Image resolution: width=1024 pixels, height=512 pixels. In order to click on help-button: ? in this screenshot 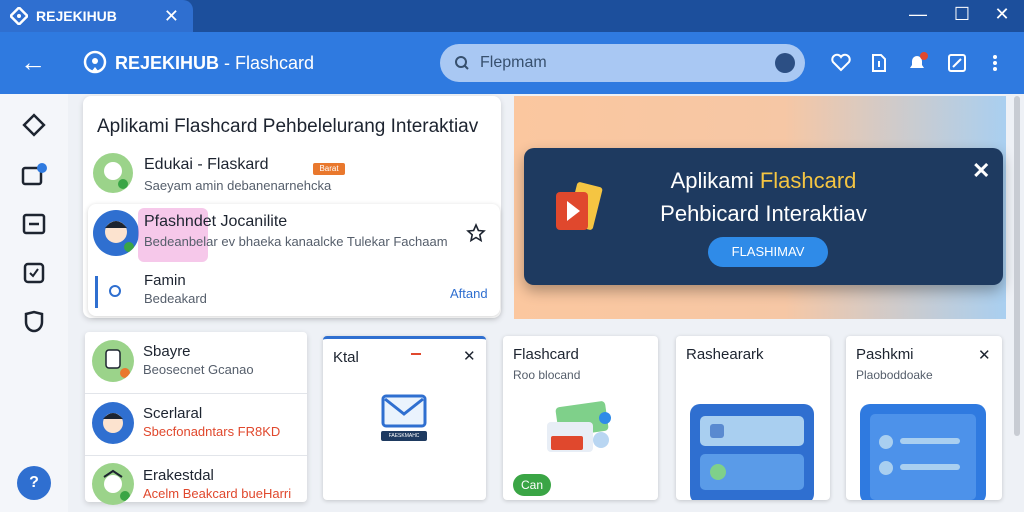, I will do `click(34, 483)`.